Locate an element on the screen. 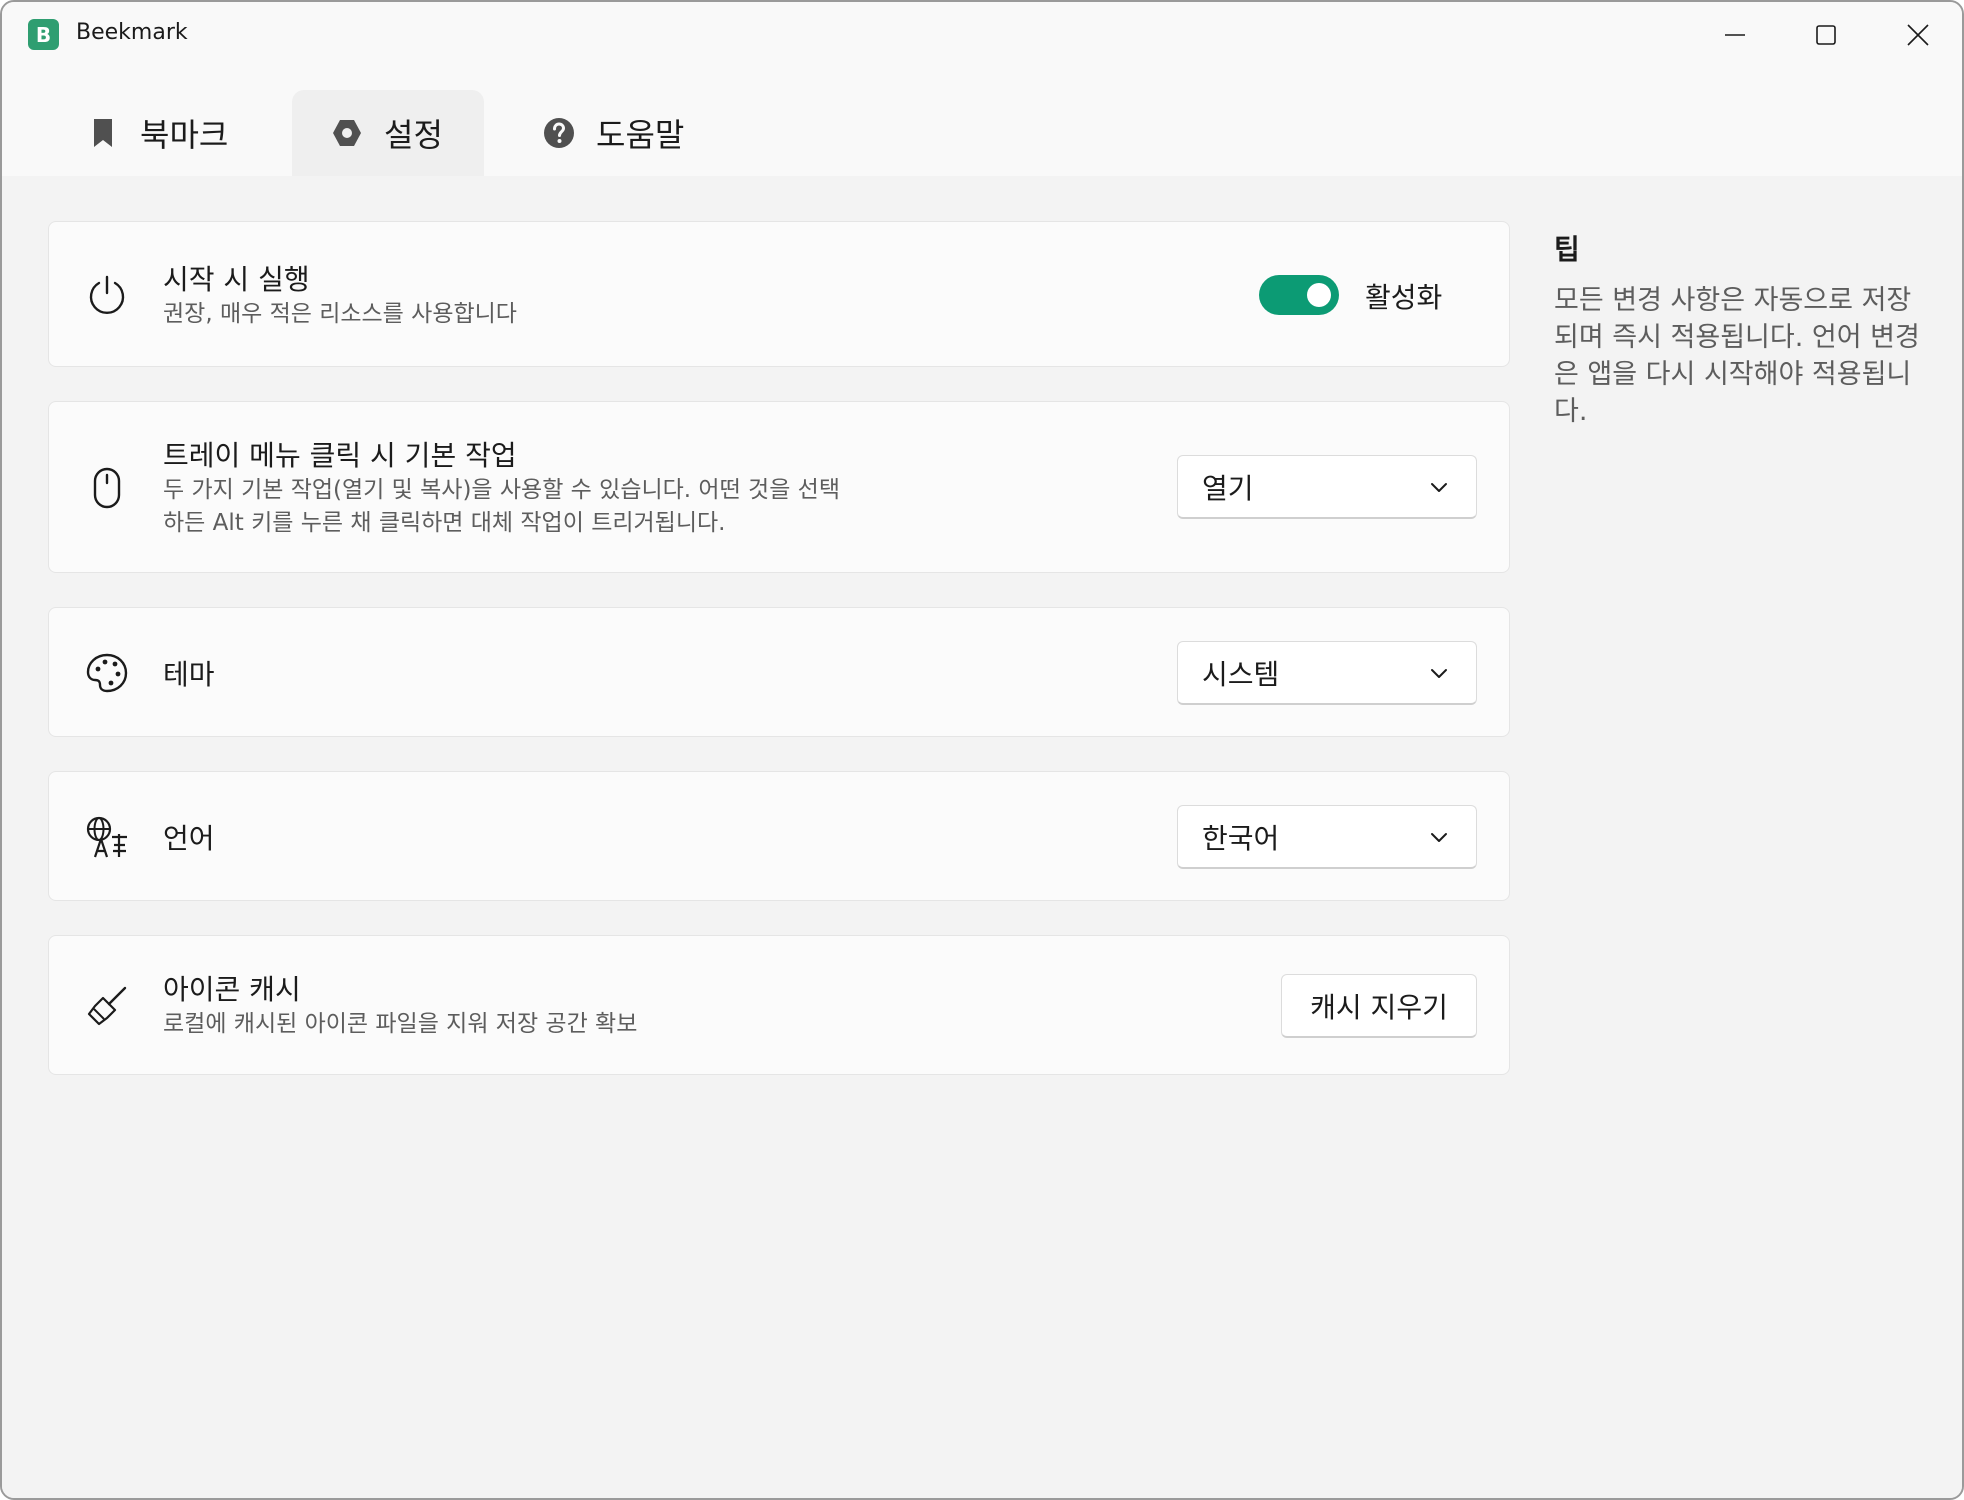 The image size is (1964, 1500). title-bar: B Beekmark is located at coordinates (982, 35).